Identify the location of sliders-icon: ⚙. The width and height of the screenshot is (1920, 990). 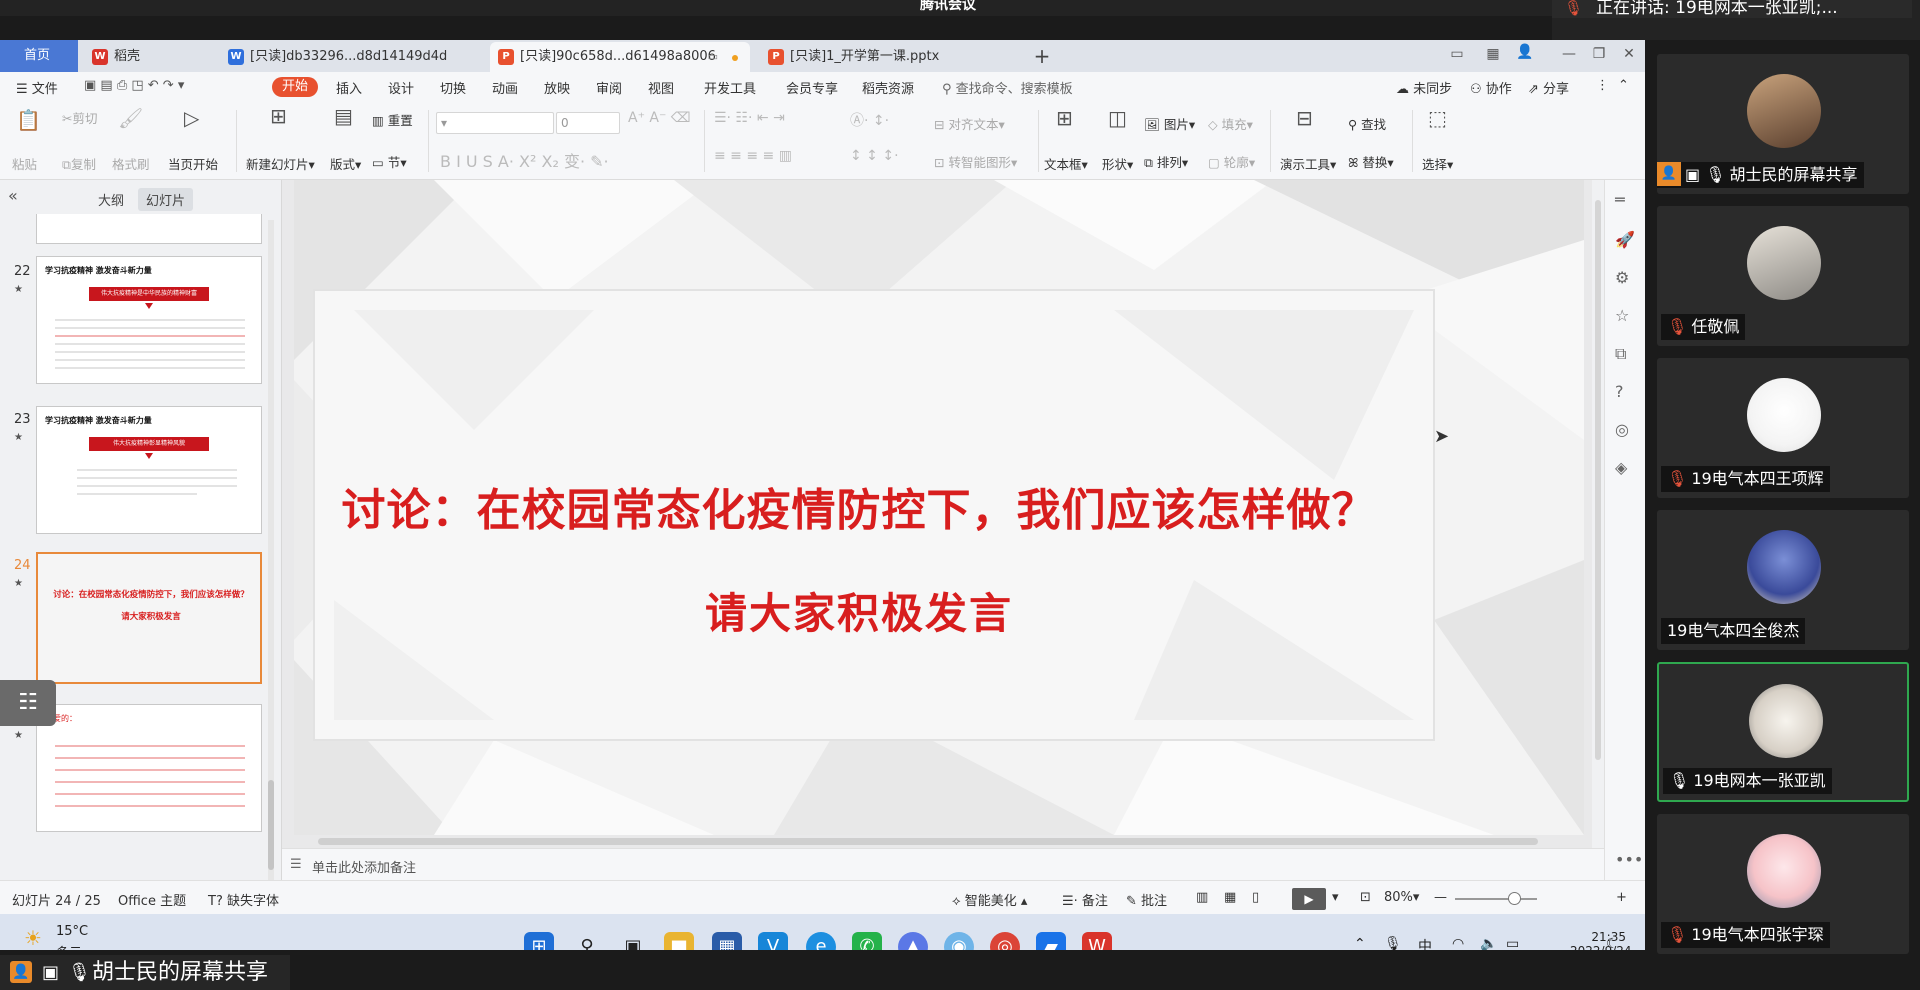
(1622, 277).